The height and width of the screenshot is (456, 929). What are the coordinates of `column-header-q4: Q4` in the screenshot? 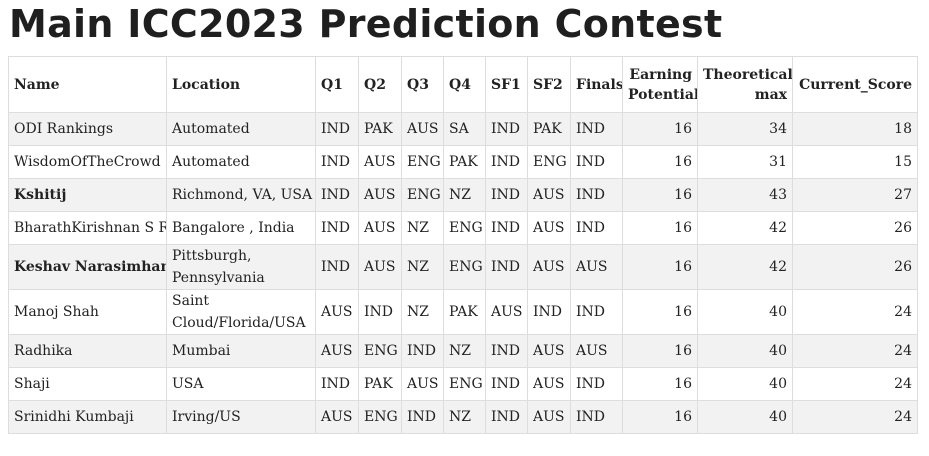 It's located at (464, 84).